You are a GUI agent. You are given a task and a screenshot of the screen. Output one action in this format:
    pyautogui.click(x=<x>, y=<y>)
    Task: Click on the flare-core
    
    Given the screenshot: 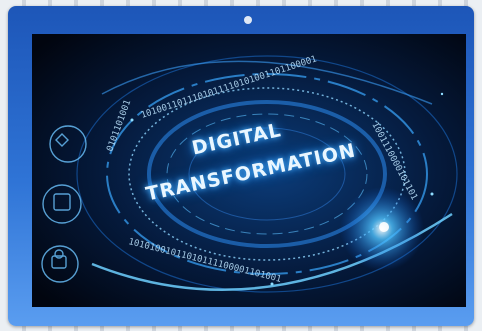 What is the action you would take?
    pyautogui.click(x=384, y=227)
    